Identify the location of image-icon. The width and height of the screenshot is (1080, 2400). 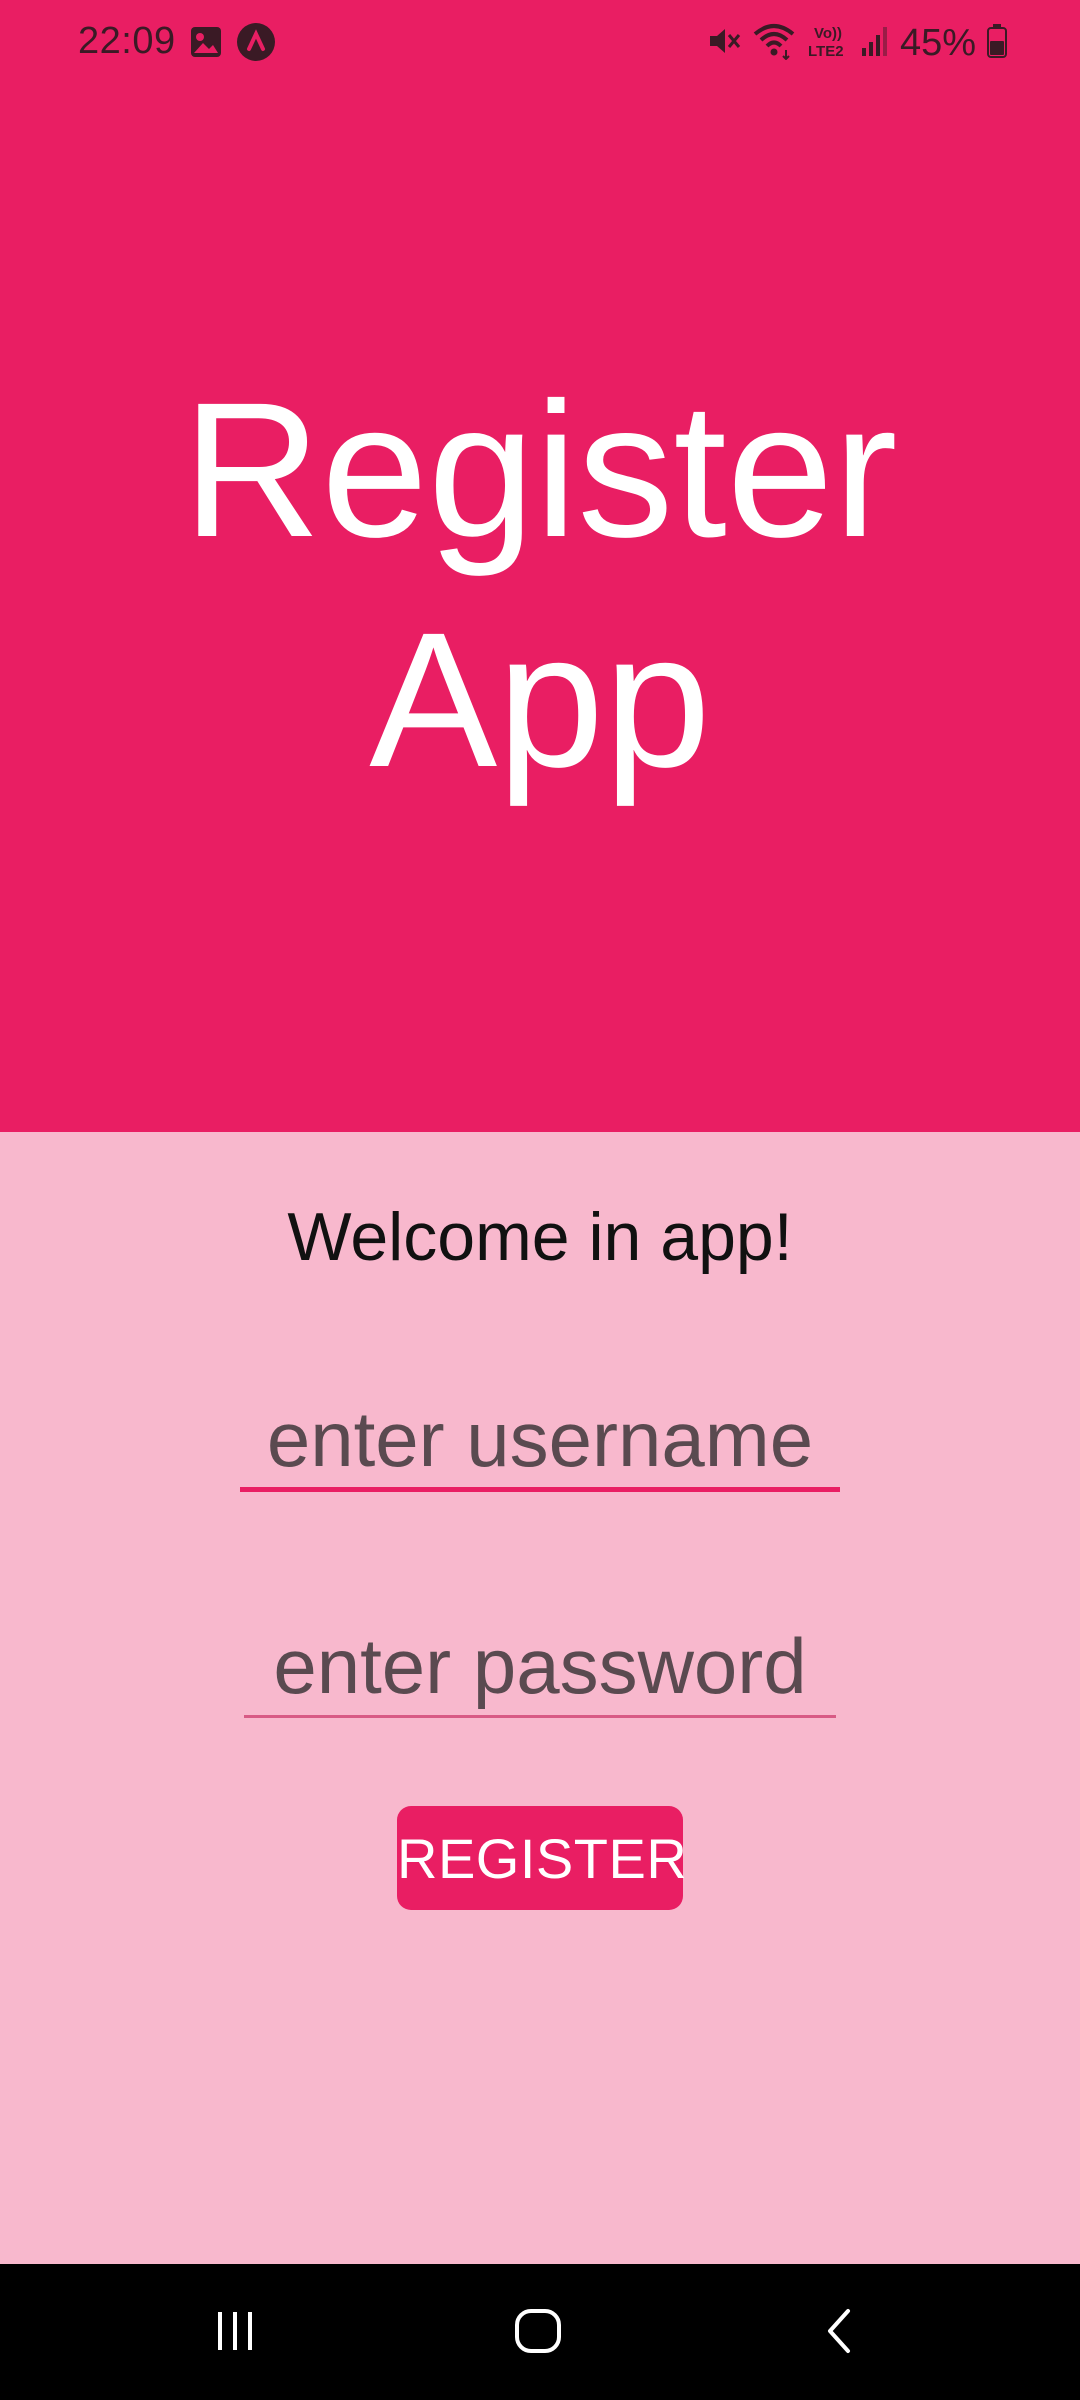
(206, 44).